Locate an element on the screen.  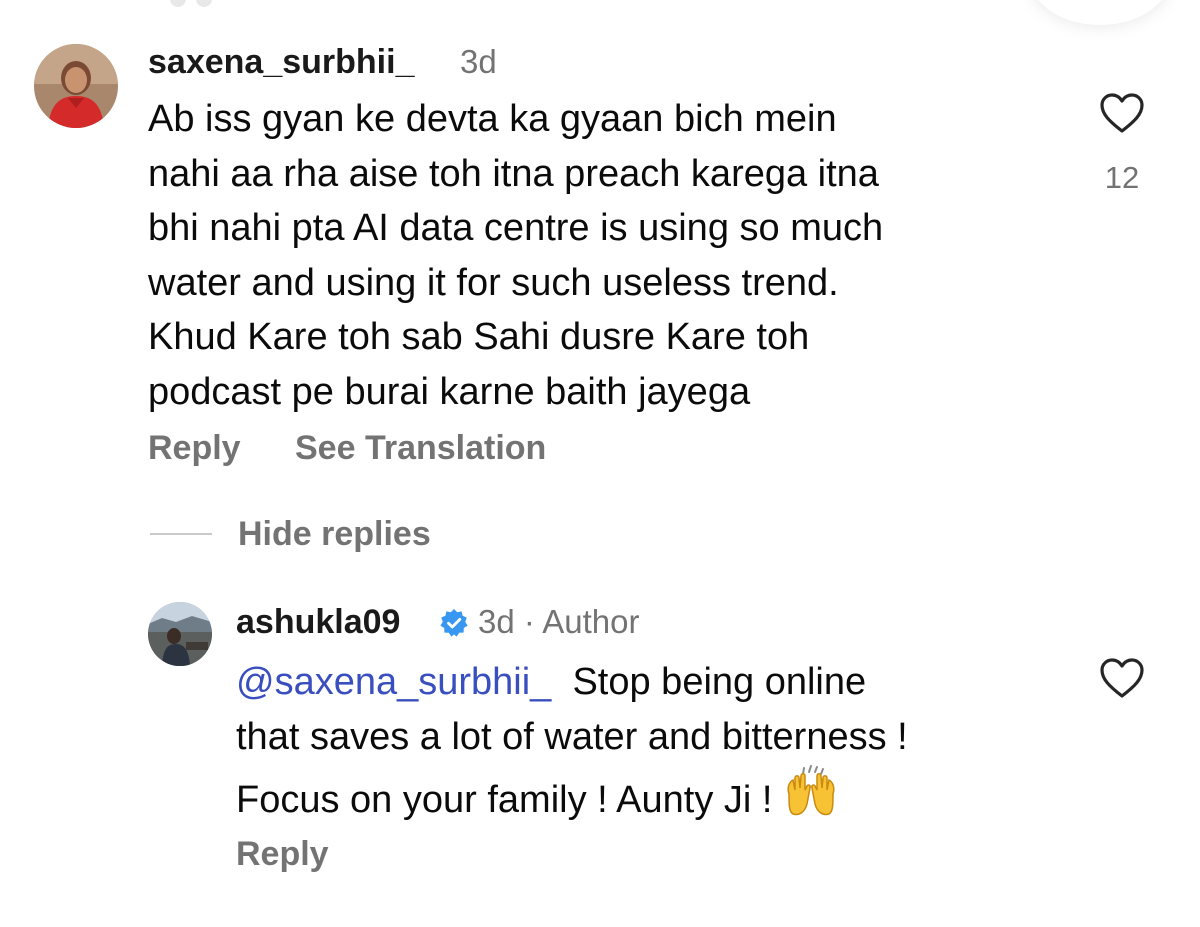
raising-hands-emoji is located at coordinates (811, 791).